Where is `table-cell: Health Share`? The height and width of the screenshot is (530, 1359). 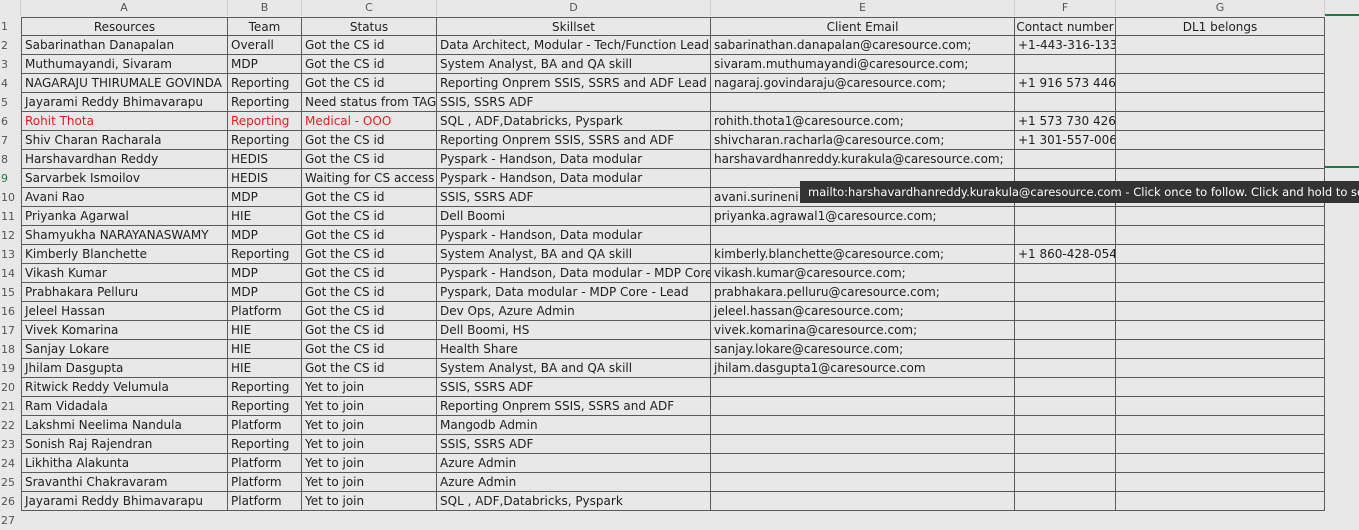 table-cell: Health Share is located at coordinates (574, 349).